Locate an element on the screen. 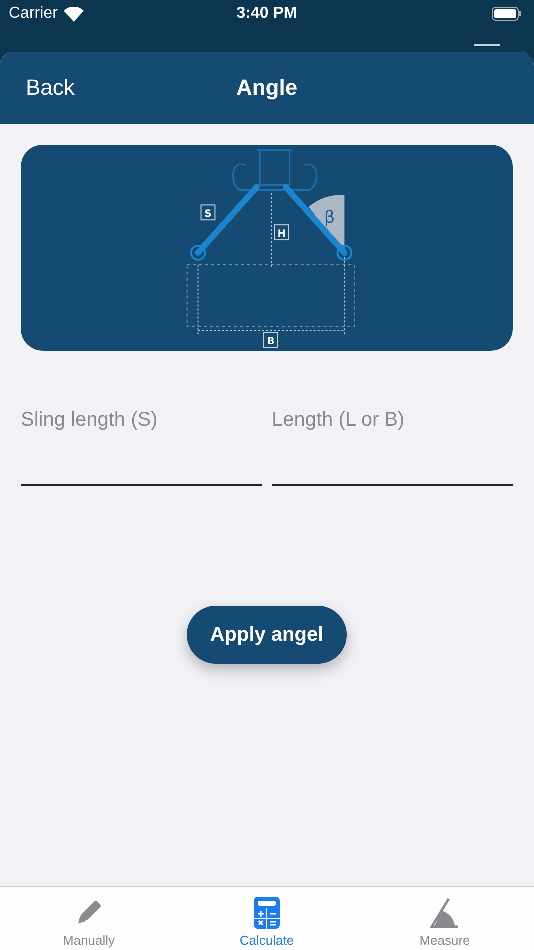 The image size is (534, 950). input-field: Sling length (S) is located at coordinates (141, 444).